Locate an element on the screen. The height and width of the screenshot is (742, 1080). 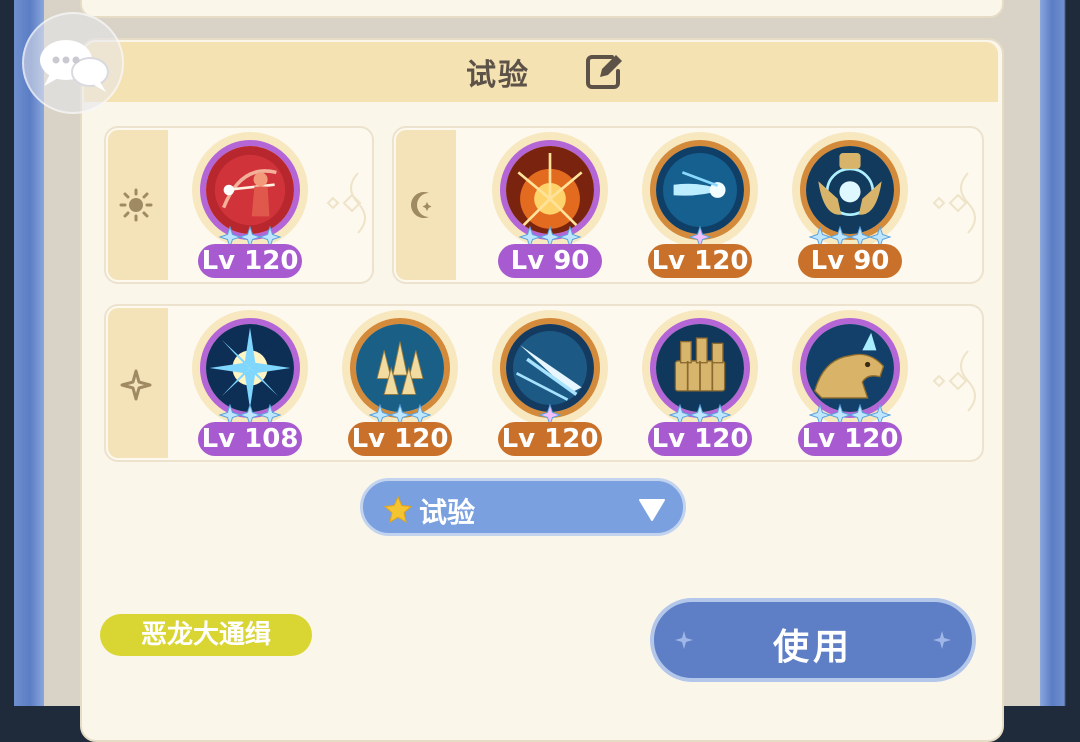
skill-slot-gold-beast: Lv 120 is located at coordinates (850, 385).